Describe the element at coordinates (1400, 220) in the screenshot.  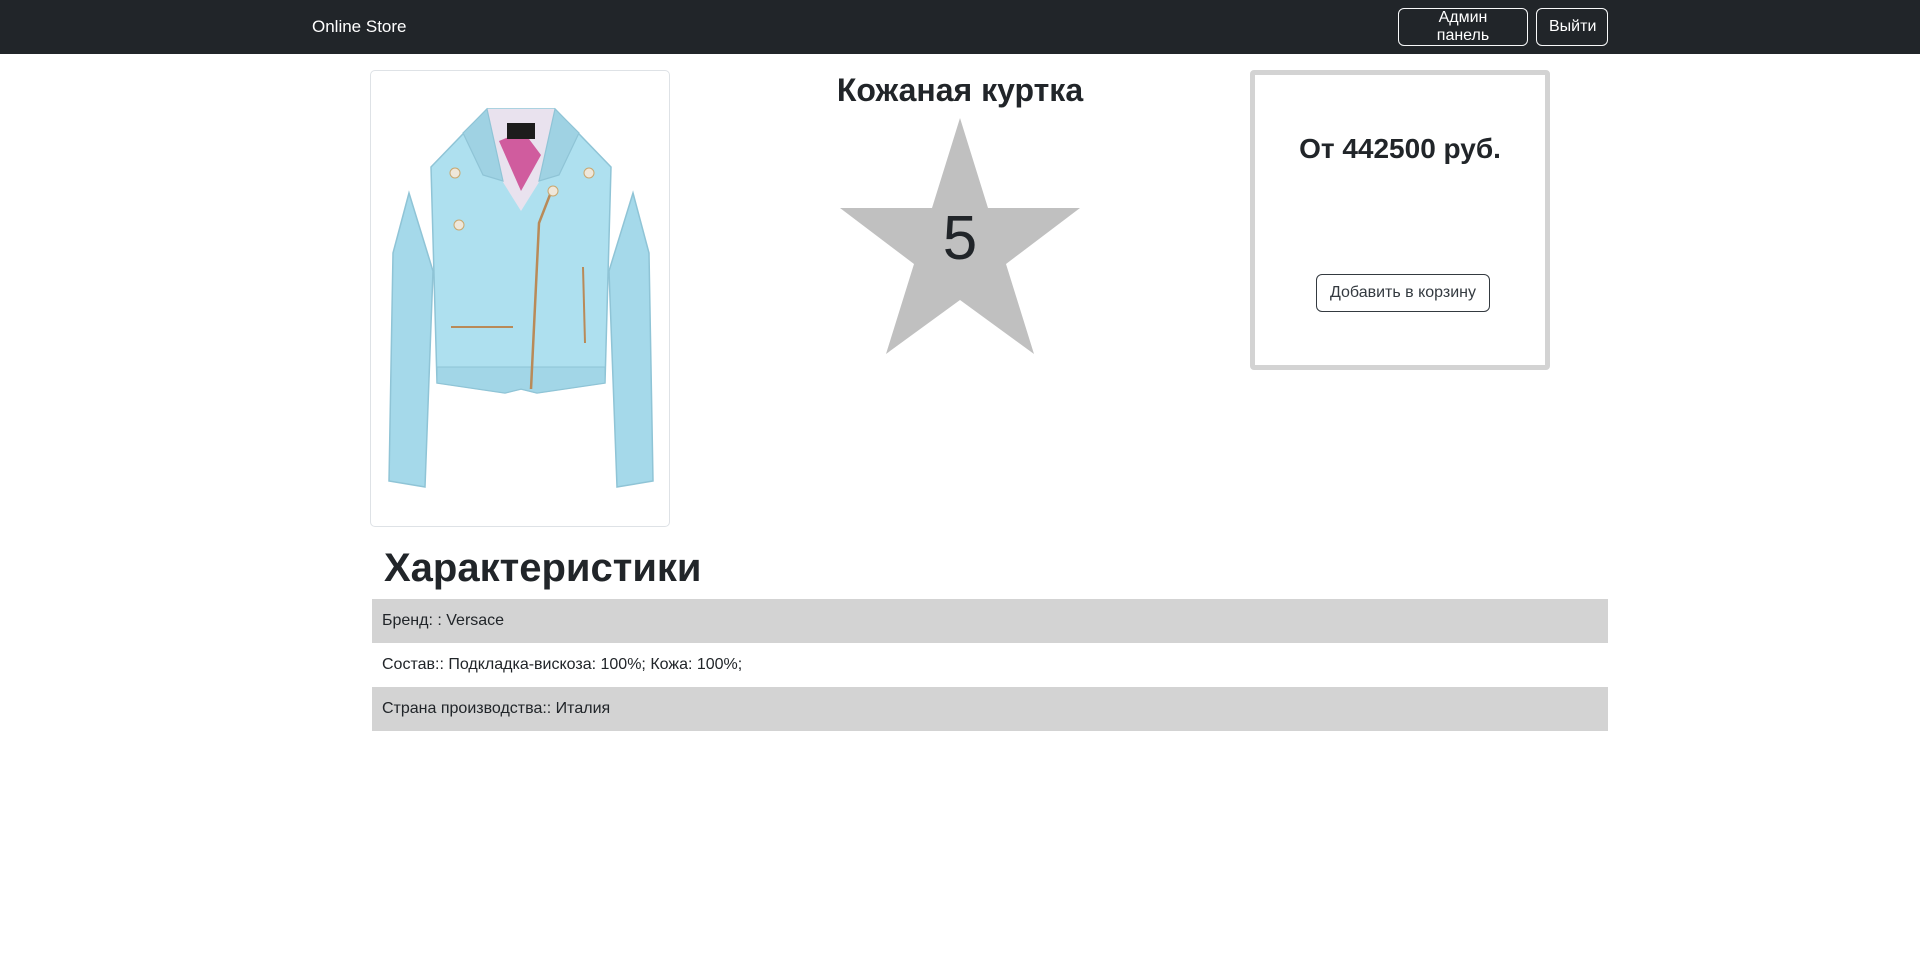
I see `price-card: От 442500 руб. Добавить в корзину` at that location.